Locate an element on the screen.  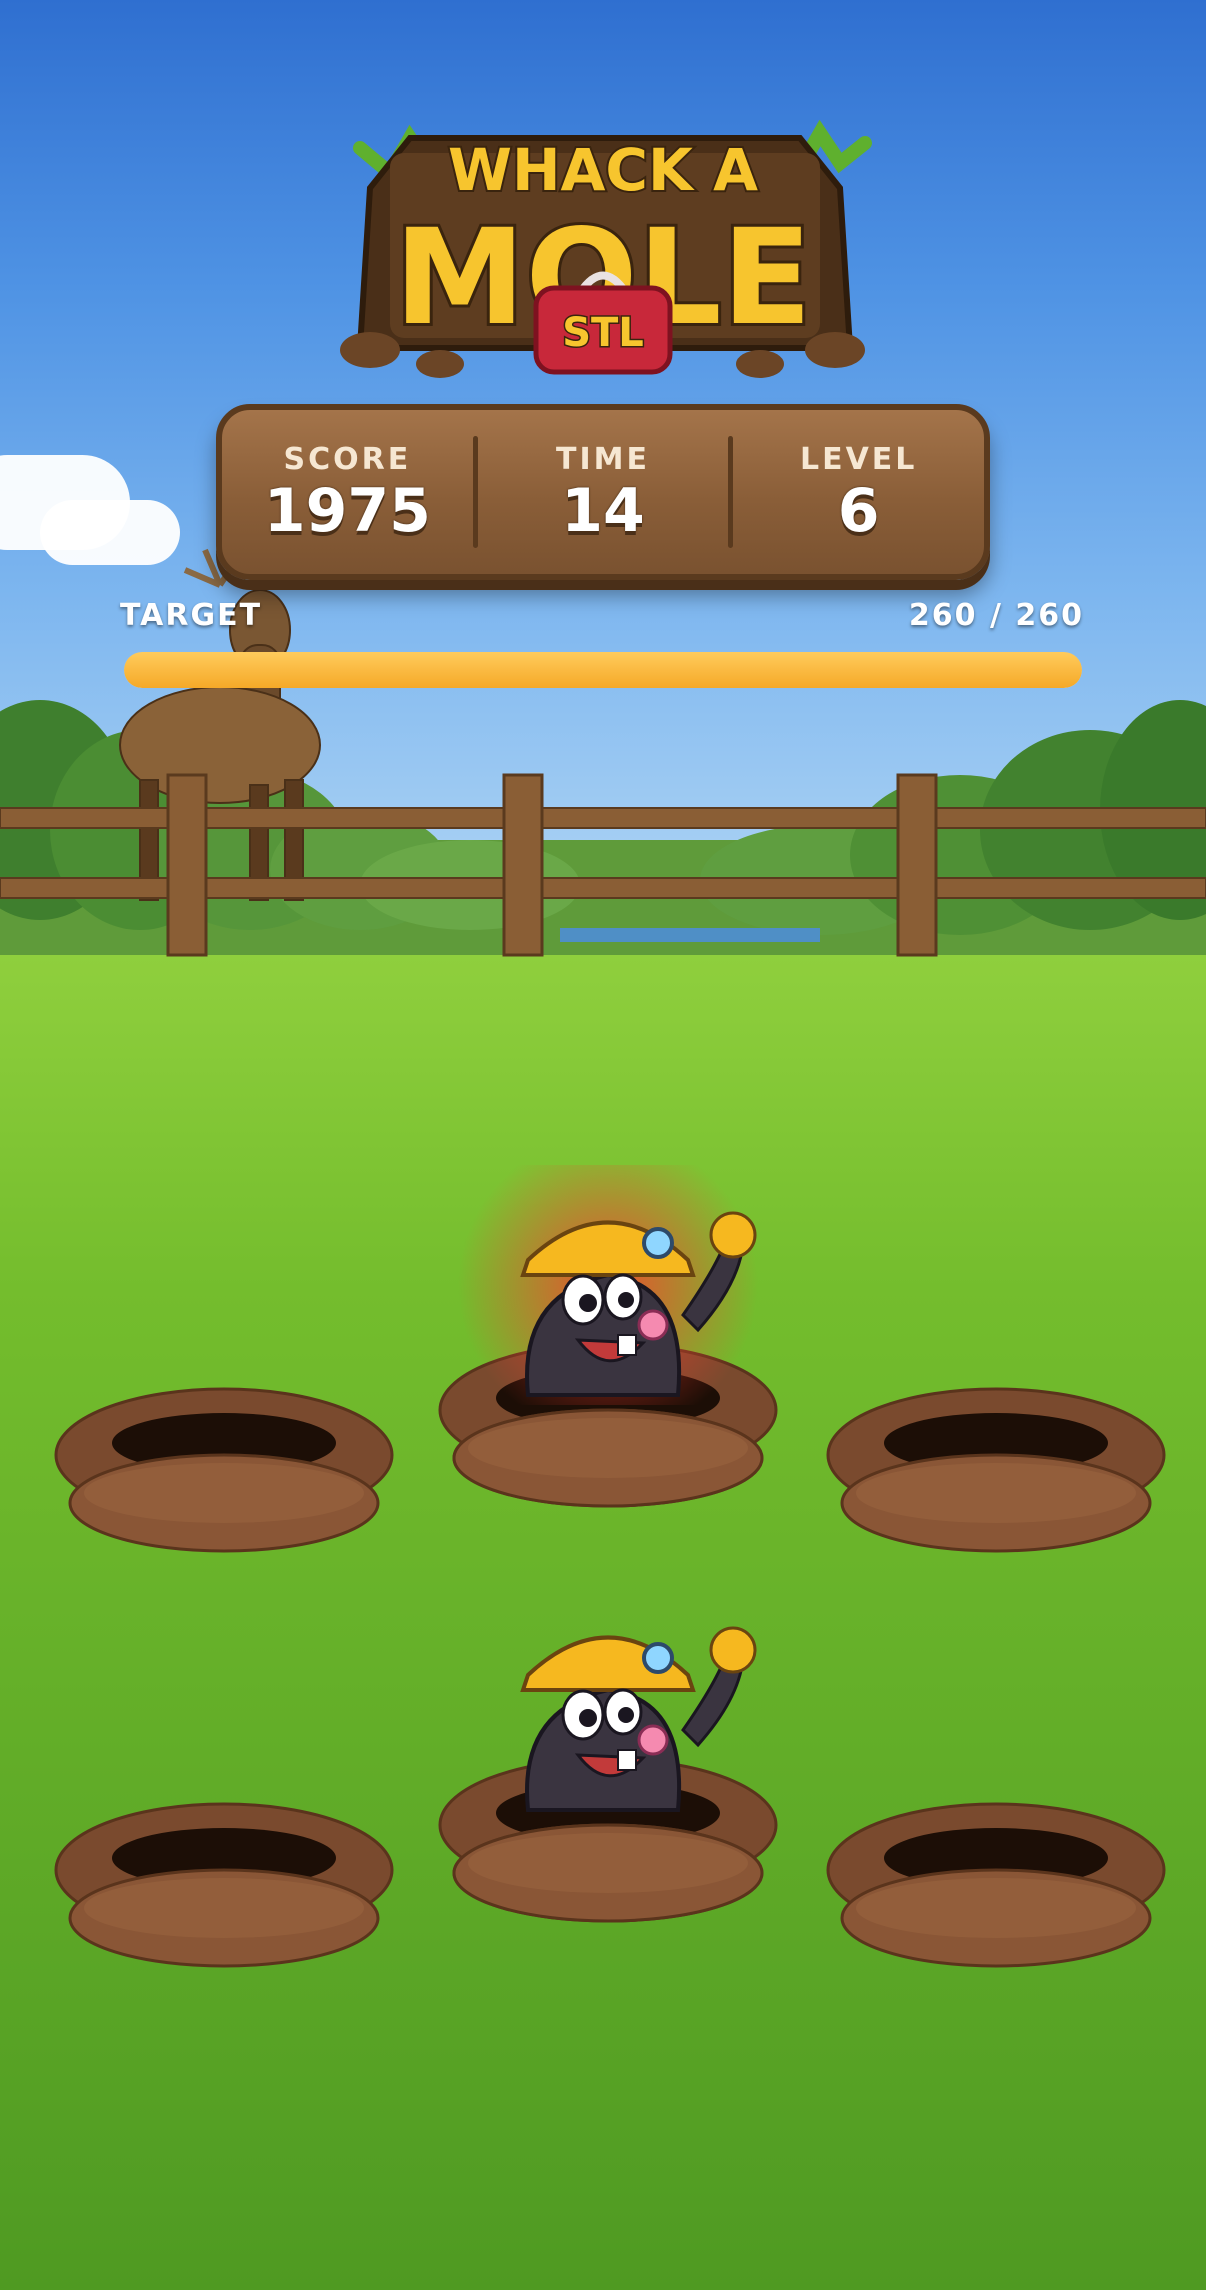
time-value: 14 is located at coordinates (603, 510).